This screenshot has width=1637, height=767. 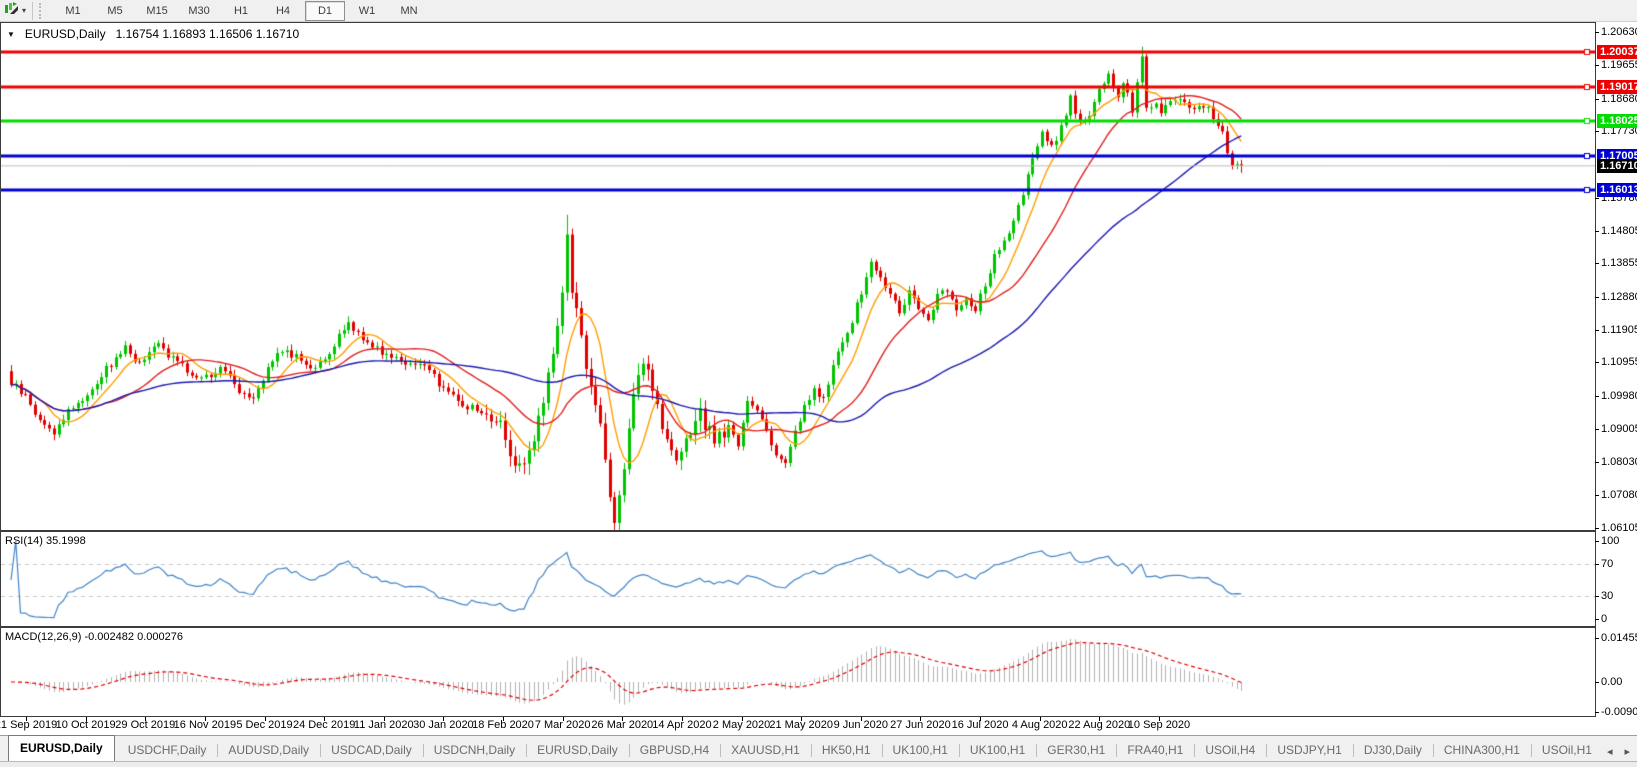 I want to click on date-label: 21 Sep 2019, so click(x=29, y=725).